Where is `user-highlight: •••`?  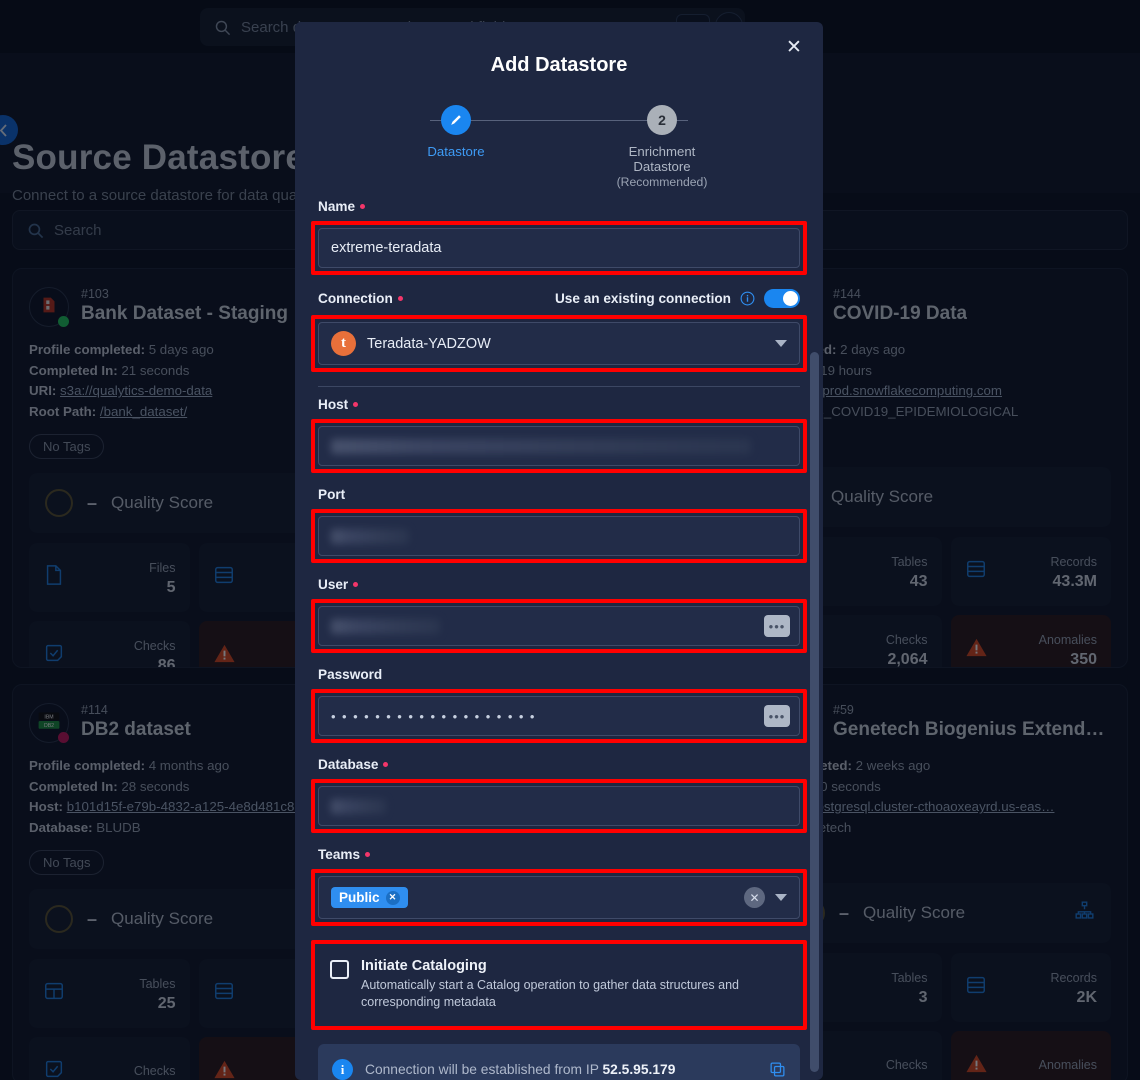 user-highlight: ••• is located at coordinates (559, 626).